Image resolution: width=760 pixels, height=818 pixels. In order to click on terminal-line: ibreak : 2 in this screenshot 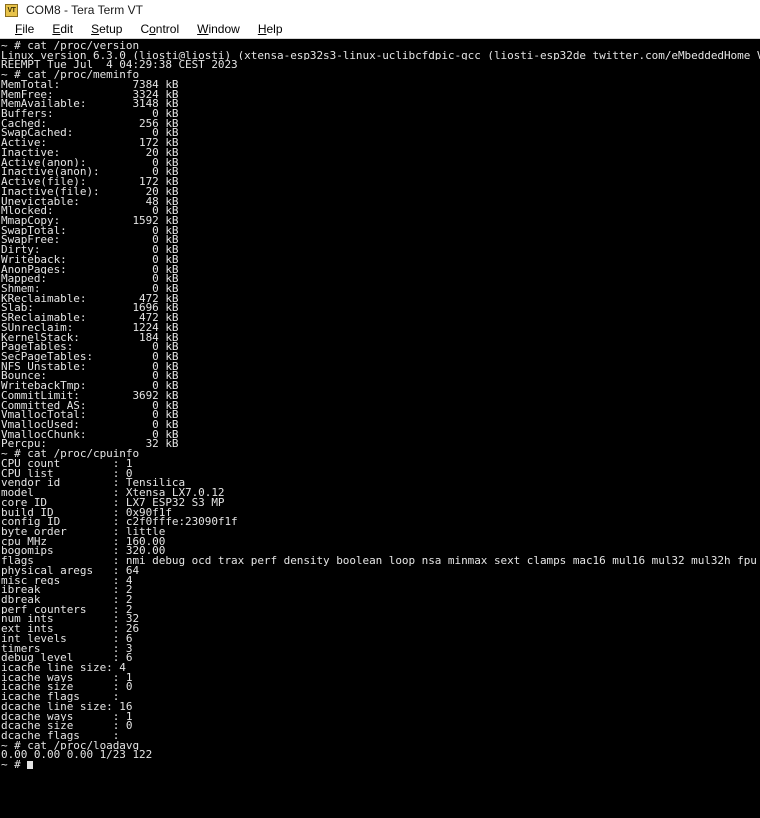, I will do `click(67, 590)`.